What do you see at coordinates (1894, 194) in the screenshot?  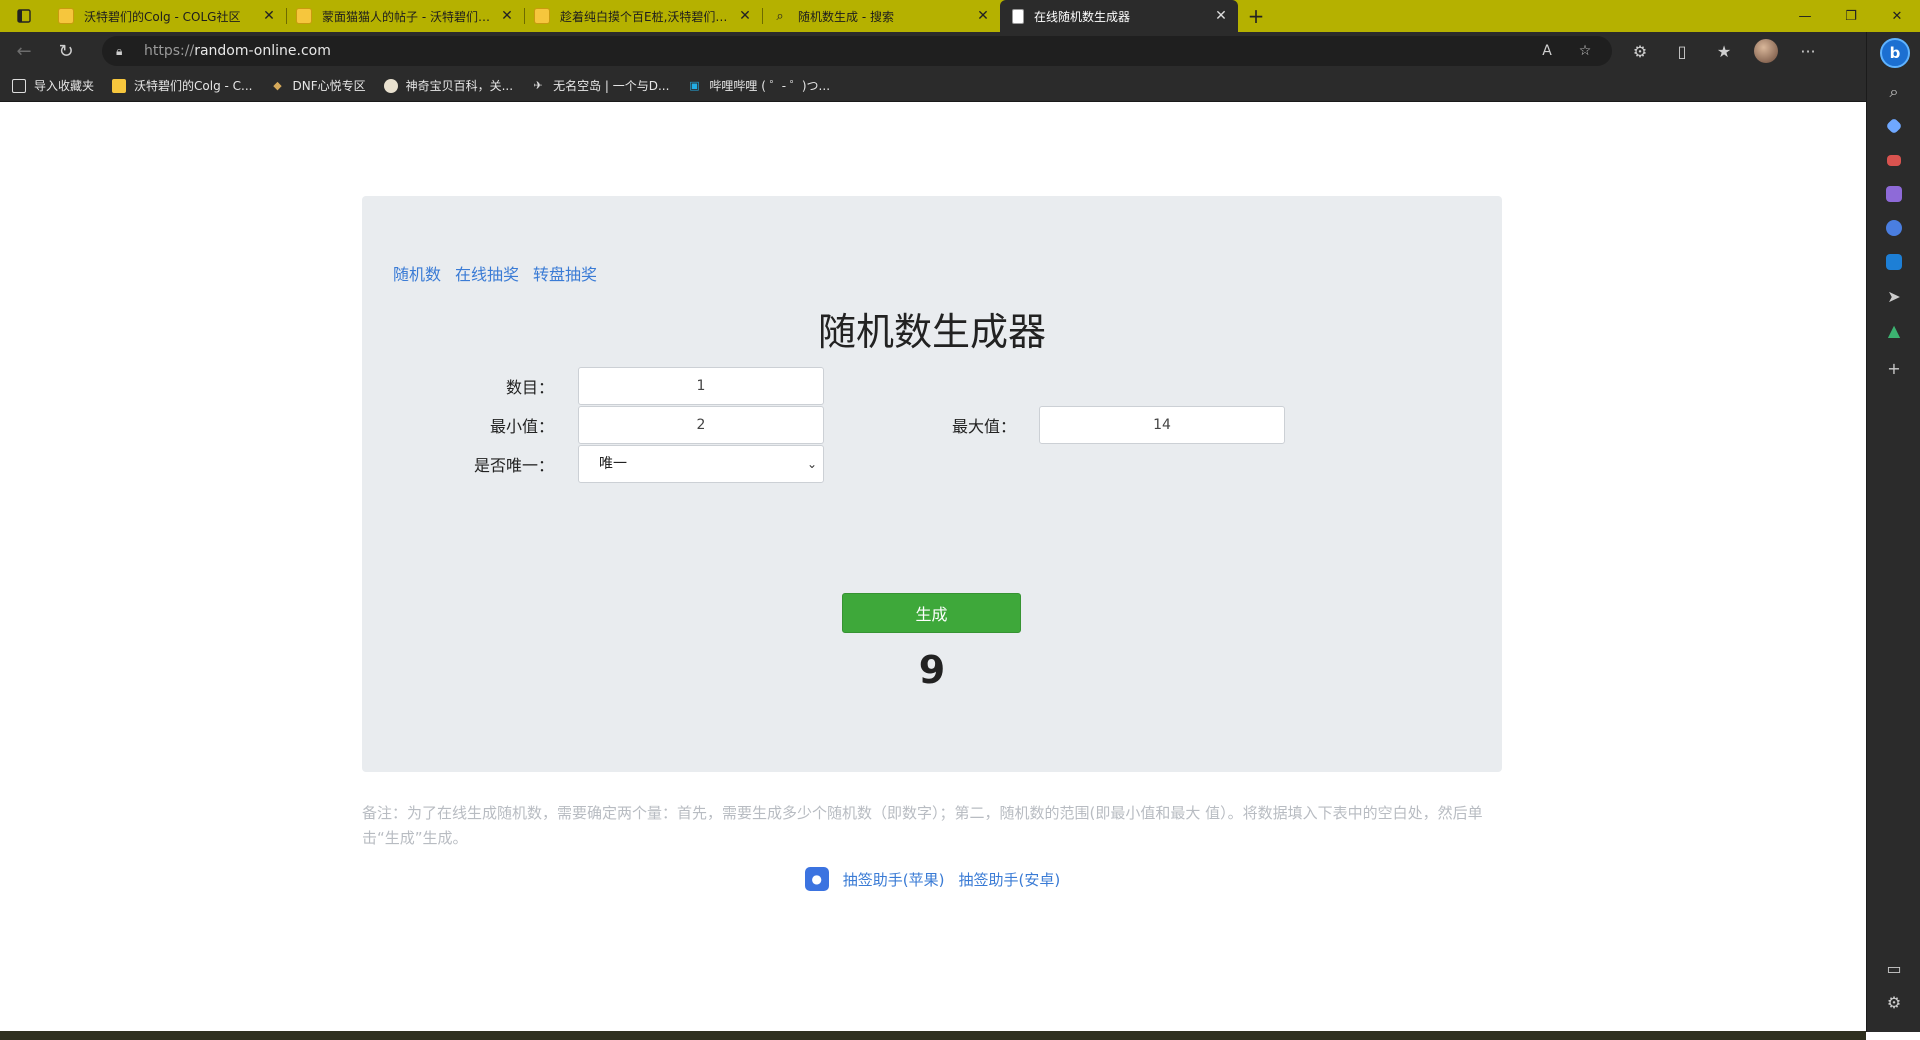 I see `games-icon` at bounding box center [1894, 194].